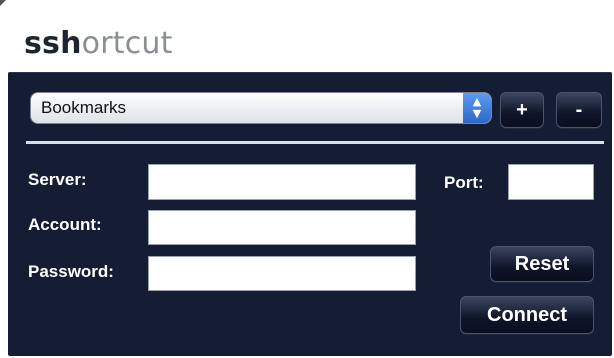 The height and width of the screenshot is (358, 614). What do you see at coordinates (522, 110) in the screenshot?
I see `add-bookmark-button: +` at bounding box center [522, 110].